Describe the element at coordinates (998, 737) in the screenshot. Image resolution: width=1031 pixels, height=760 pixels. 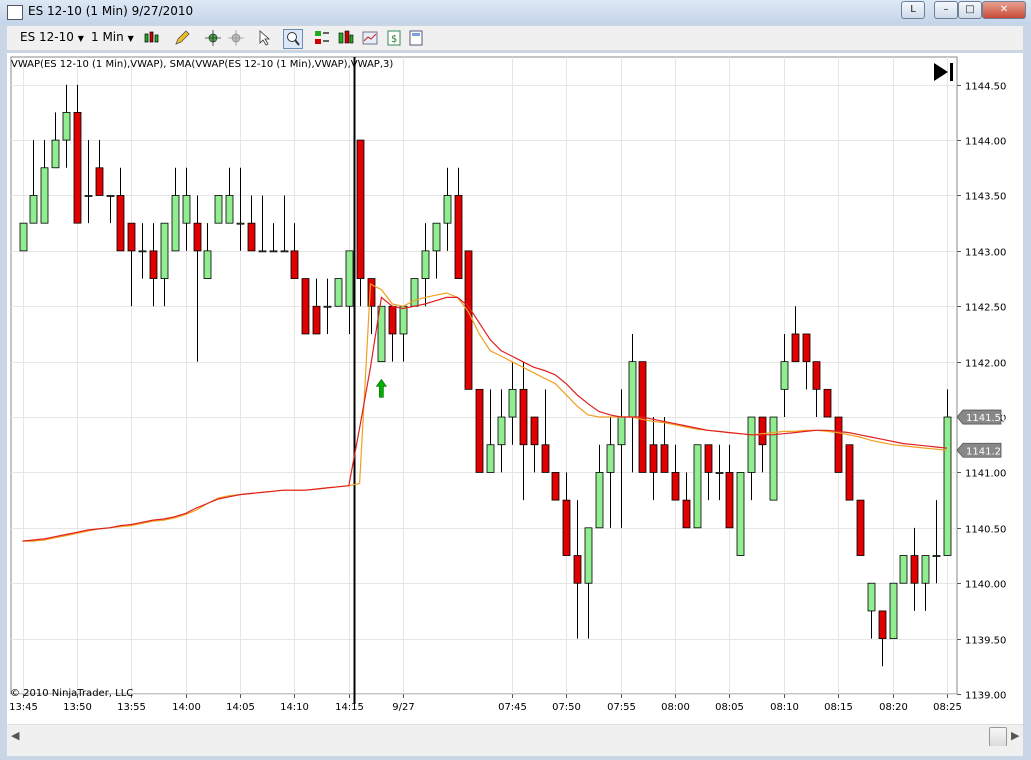
I see `scroll-thumb` at that location.